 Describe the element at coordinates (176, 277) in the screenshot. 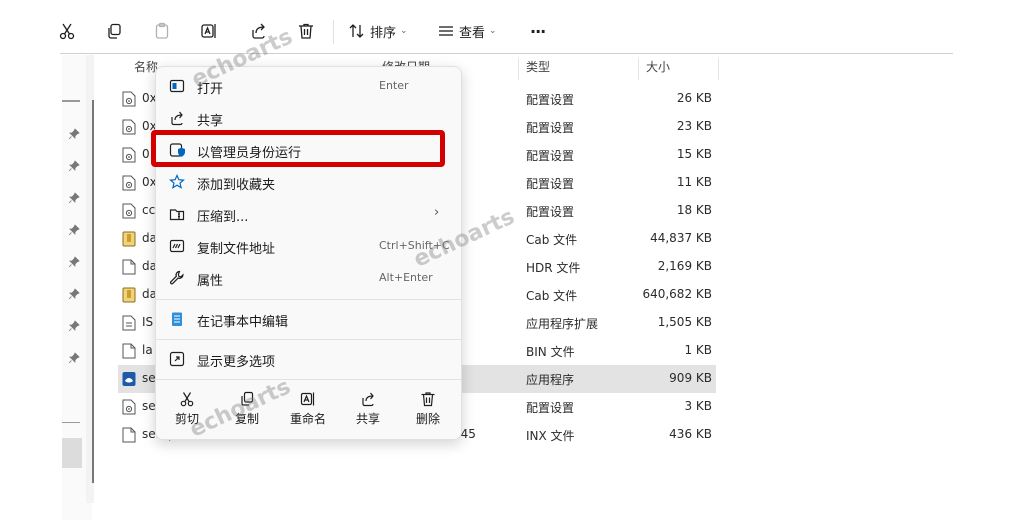

I see `wrench-icon` at that location.